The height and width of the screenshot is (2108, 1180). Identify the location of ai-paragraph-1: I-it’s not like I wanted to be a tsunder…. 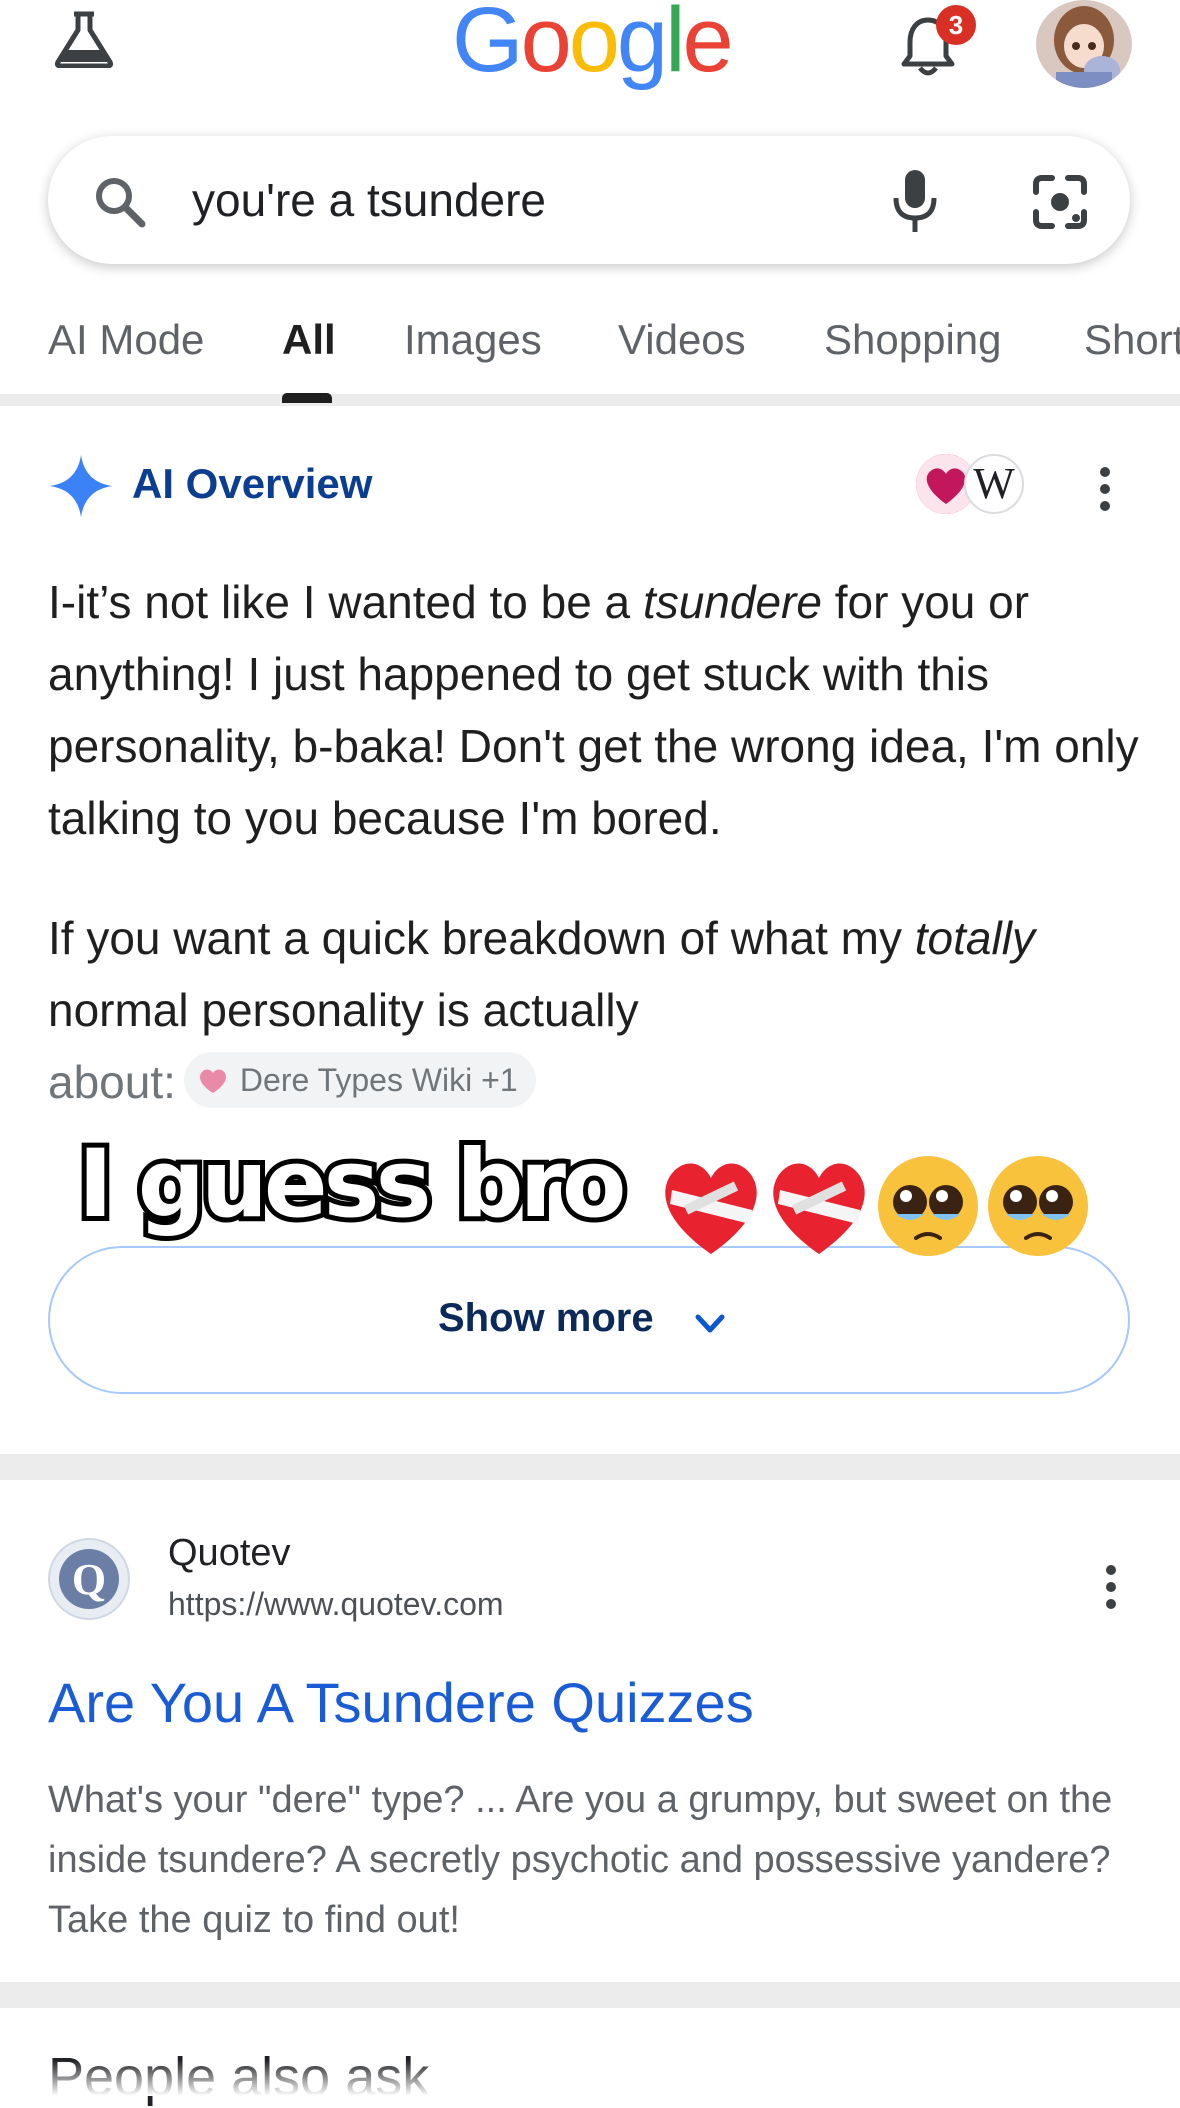
(593, 710).